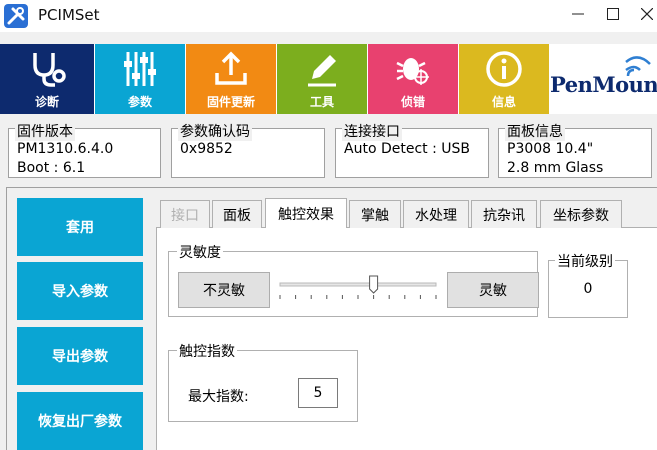 This screenshot has height=450, width=657. What do you see at coordinates (248, 149) in the screenshot?
I see `param-code-box: 参数确认码 0x9852` at bounding box center [248, 149].